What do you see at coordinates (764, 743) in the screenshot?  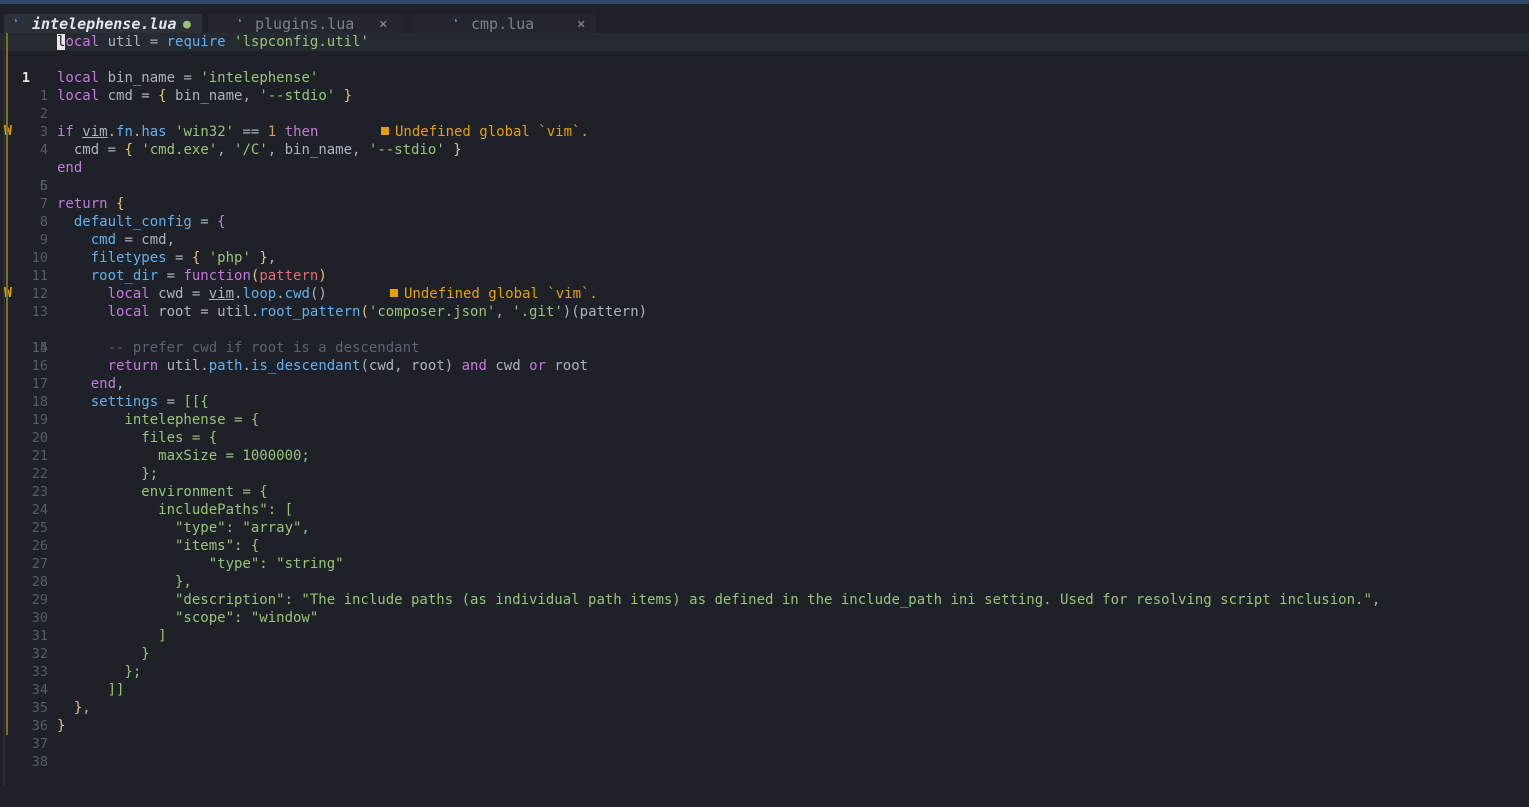 I see `code-line: 38 }` at bounding box center [764, 743].